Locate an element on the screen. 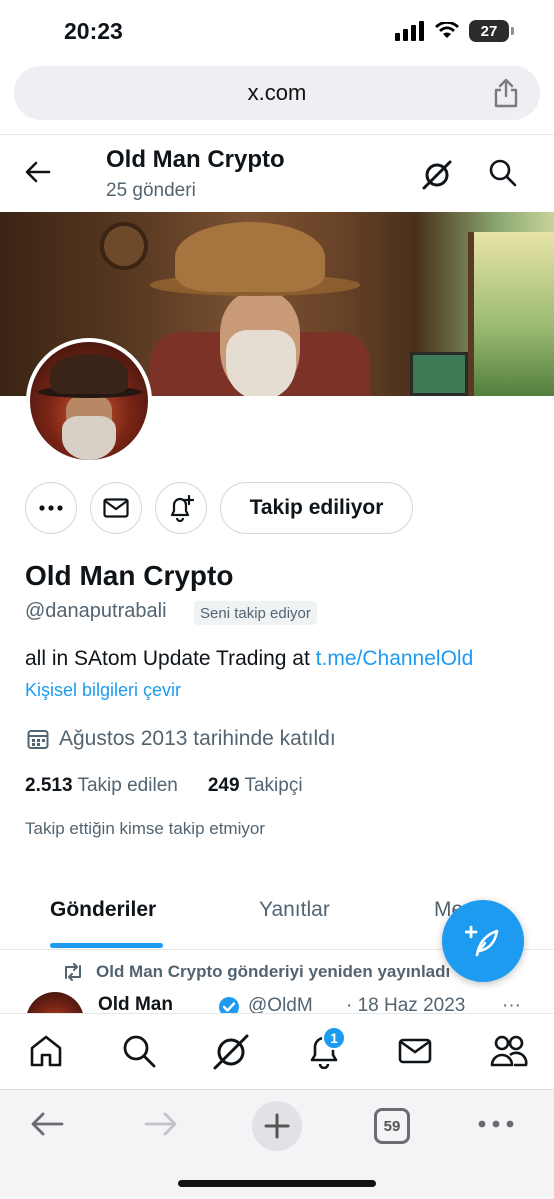 The image size is (554, 1199). envelope-icon is located at coordinates (116, 508).